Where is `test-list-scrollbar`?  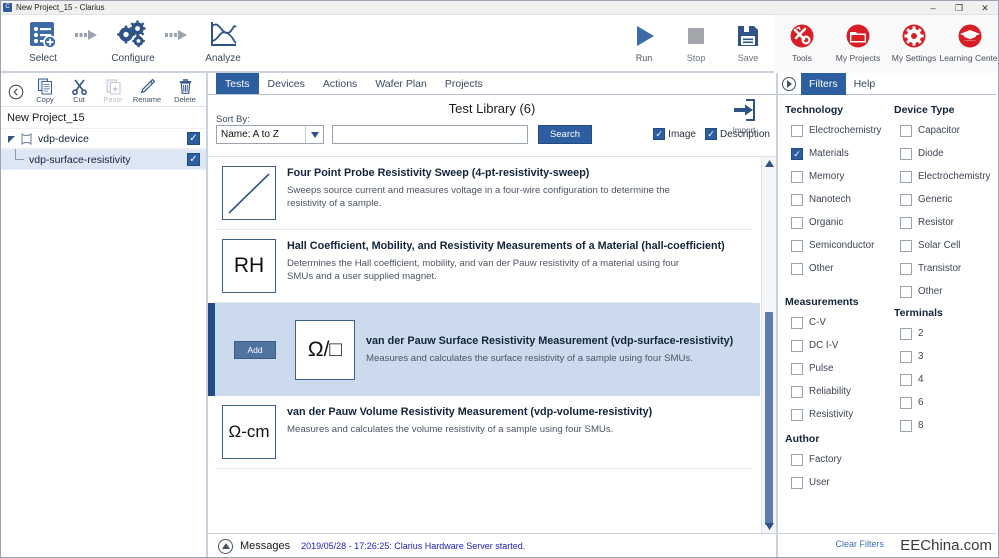 test-list-scrollbar is located at coordinates (768, 345).